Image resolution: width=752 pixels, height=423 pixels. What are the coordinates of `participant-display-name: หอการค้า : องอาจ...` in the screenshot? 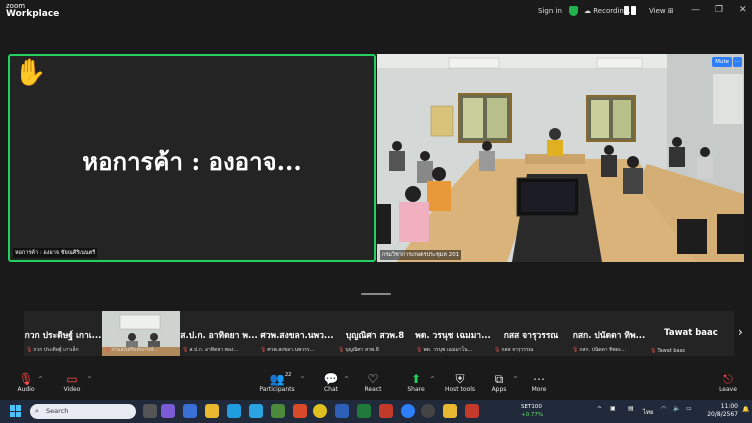 It's located at (192, 161).